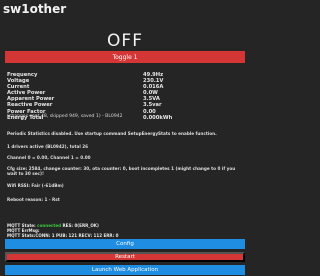  Describe the element at coordinates (125, 270) in the screenshot. I see `launch-web-app-button: Launch Web Application` at that location.